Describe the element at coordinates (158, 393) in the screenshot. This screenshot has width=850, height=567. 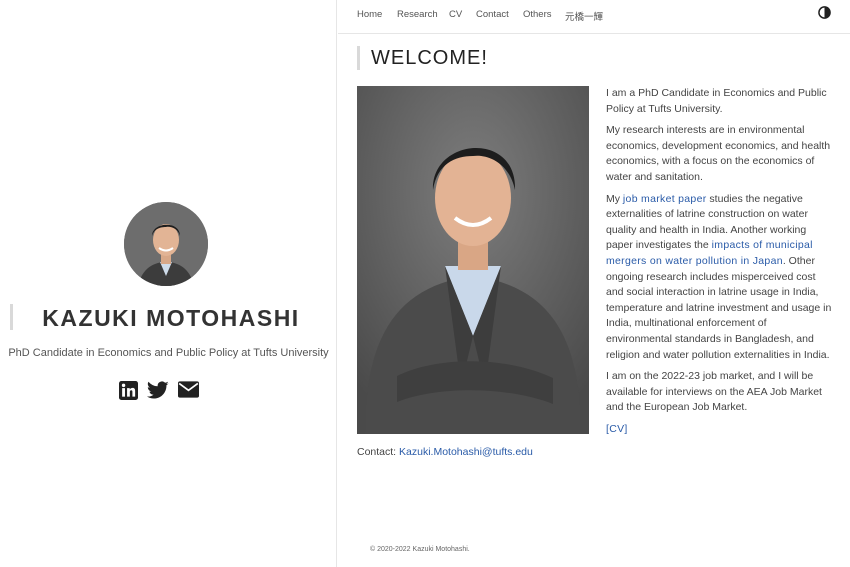
I see `twitter-icon` at that location.